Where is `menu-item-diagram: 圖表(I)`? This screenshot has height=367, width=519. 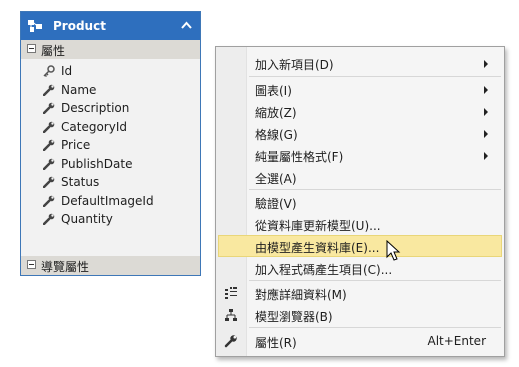 menu-item-diagram: 圖表(I) is located at coordinates (360, 89).